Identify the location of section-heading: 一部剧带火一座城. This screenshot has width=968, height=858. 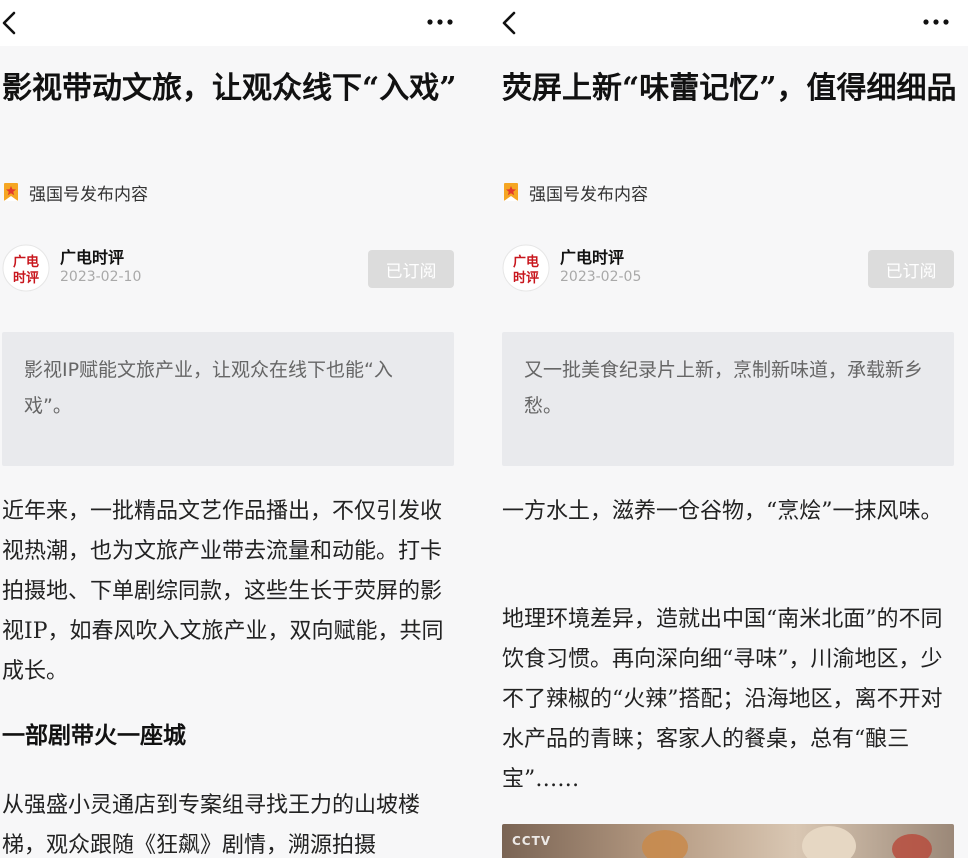
(94, 735).